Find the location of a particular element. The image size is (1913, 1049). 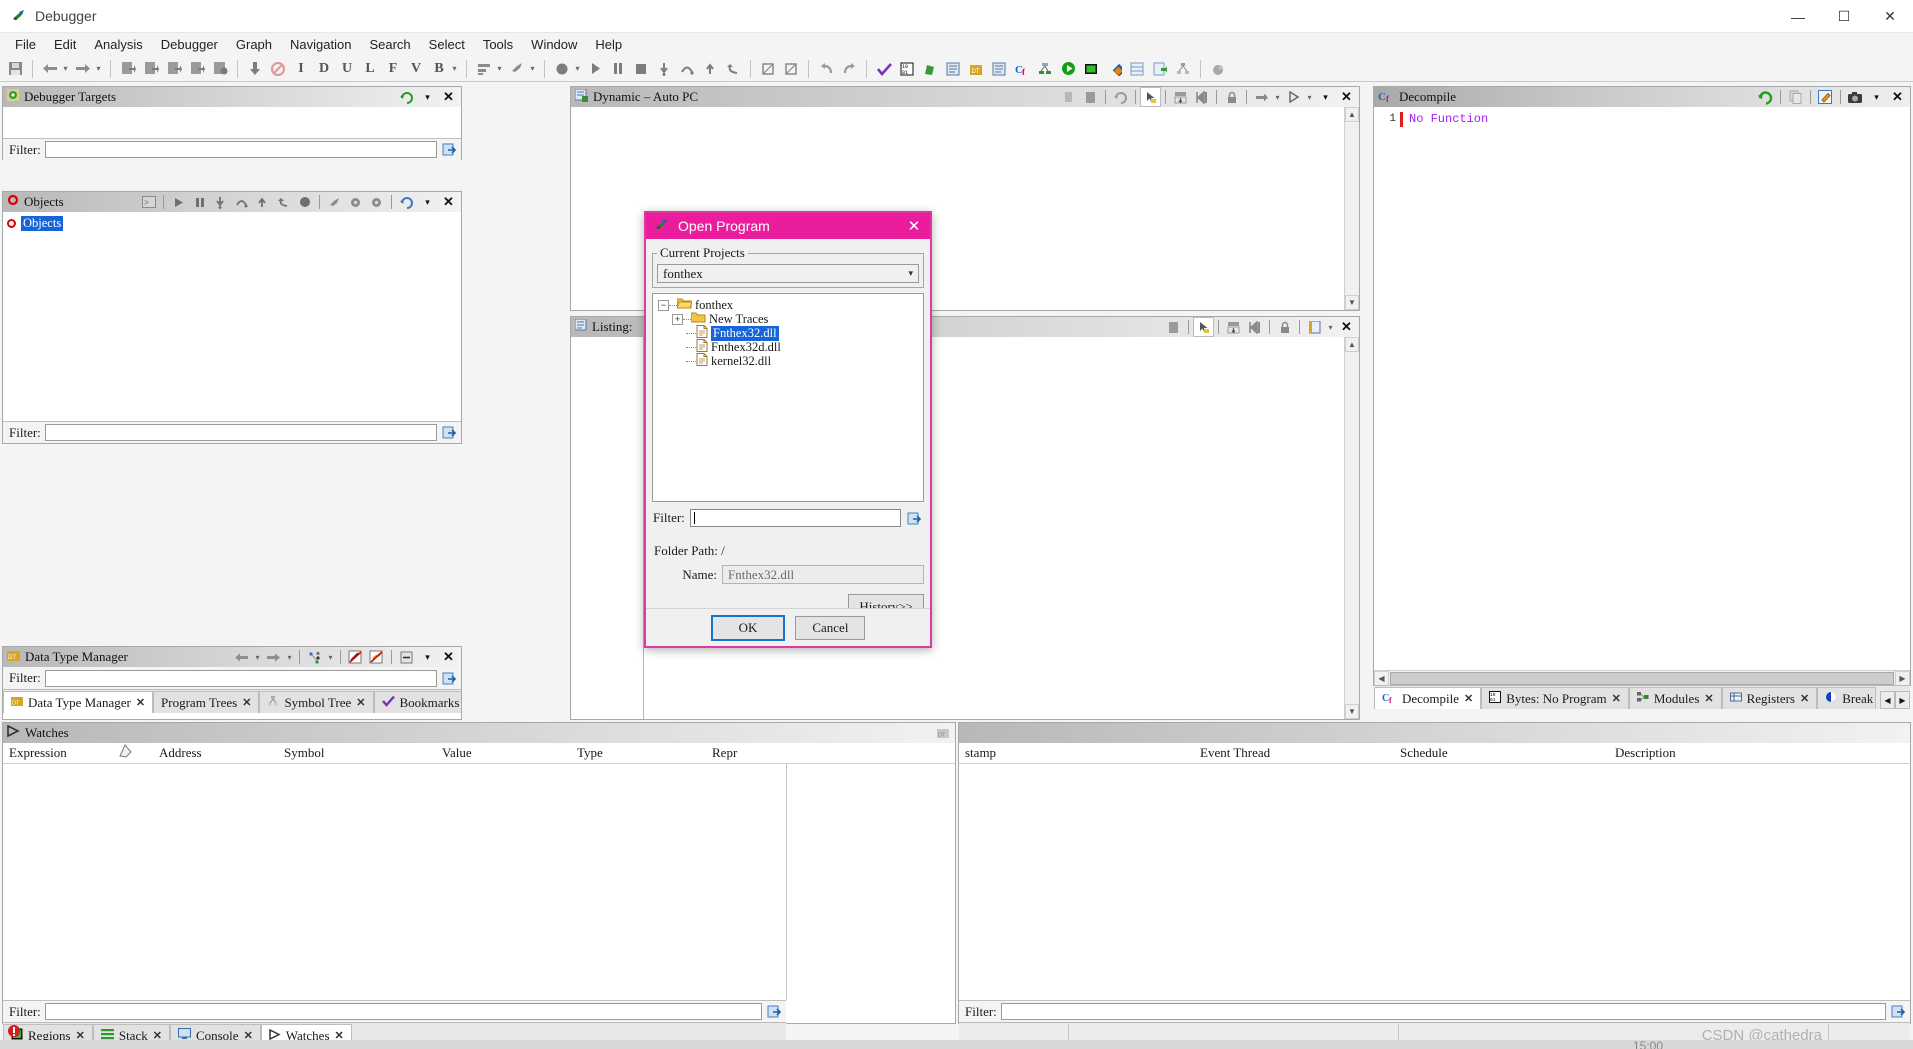

import-batch-icon is located at coordinates (174, 69).